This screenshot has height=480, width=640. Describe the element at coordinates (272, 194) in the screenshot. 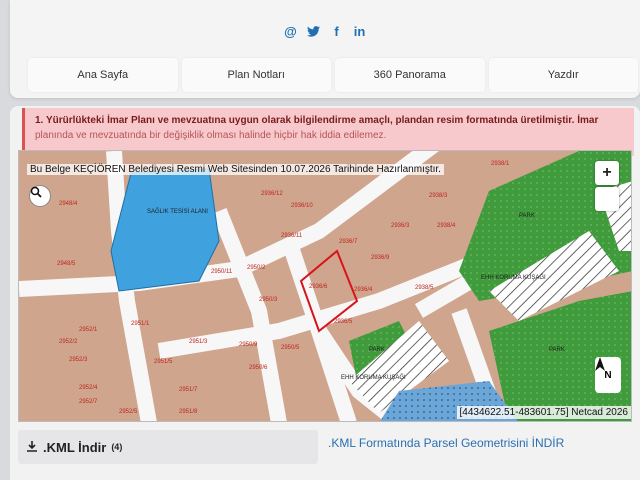

I see `svg-text: 2936/12` at that location.